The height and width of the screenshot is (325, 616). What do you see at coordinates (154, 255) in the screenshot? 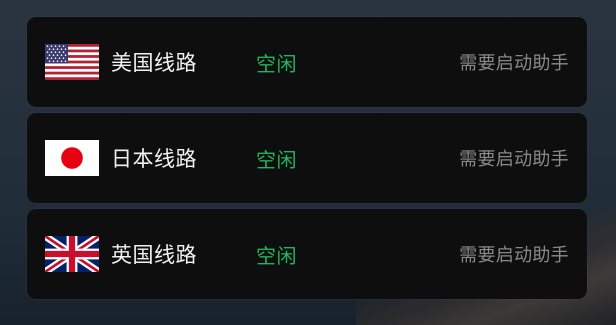
I see `route-name: 英国线路` at bounding box center [154, 255].